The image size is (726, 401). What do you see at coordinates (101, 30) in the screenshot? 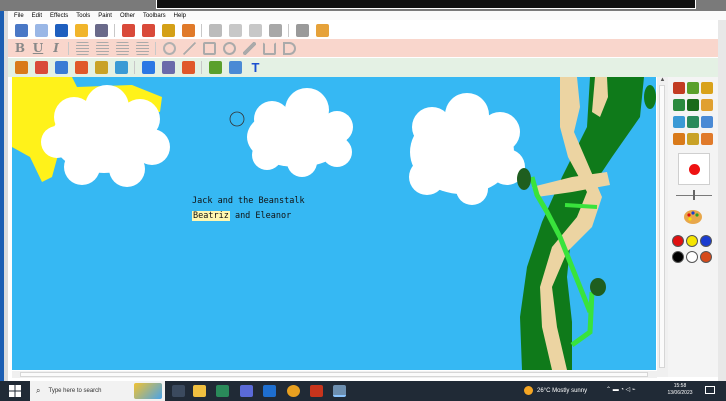
I see `print-icon` at bounding box center [101, 30].